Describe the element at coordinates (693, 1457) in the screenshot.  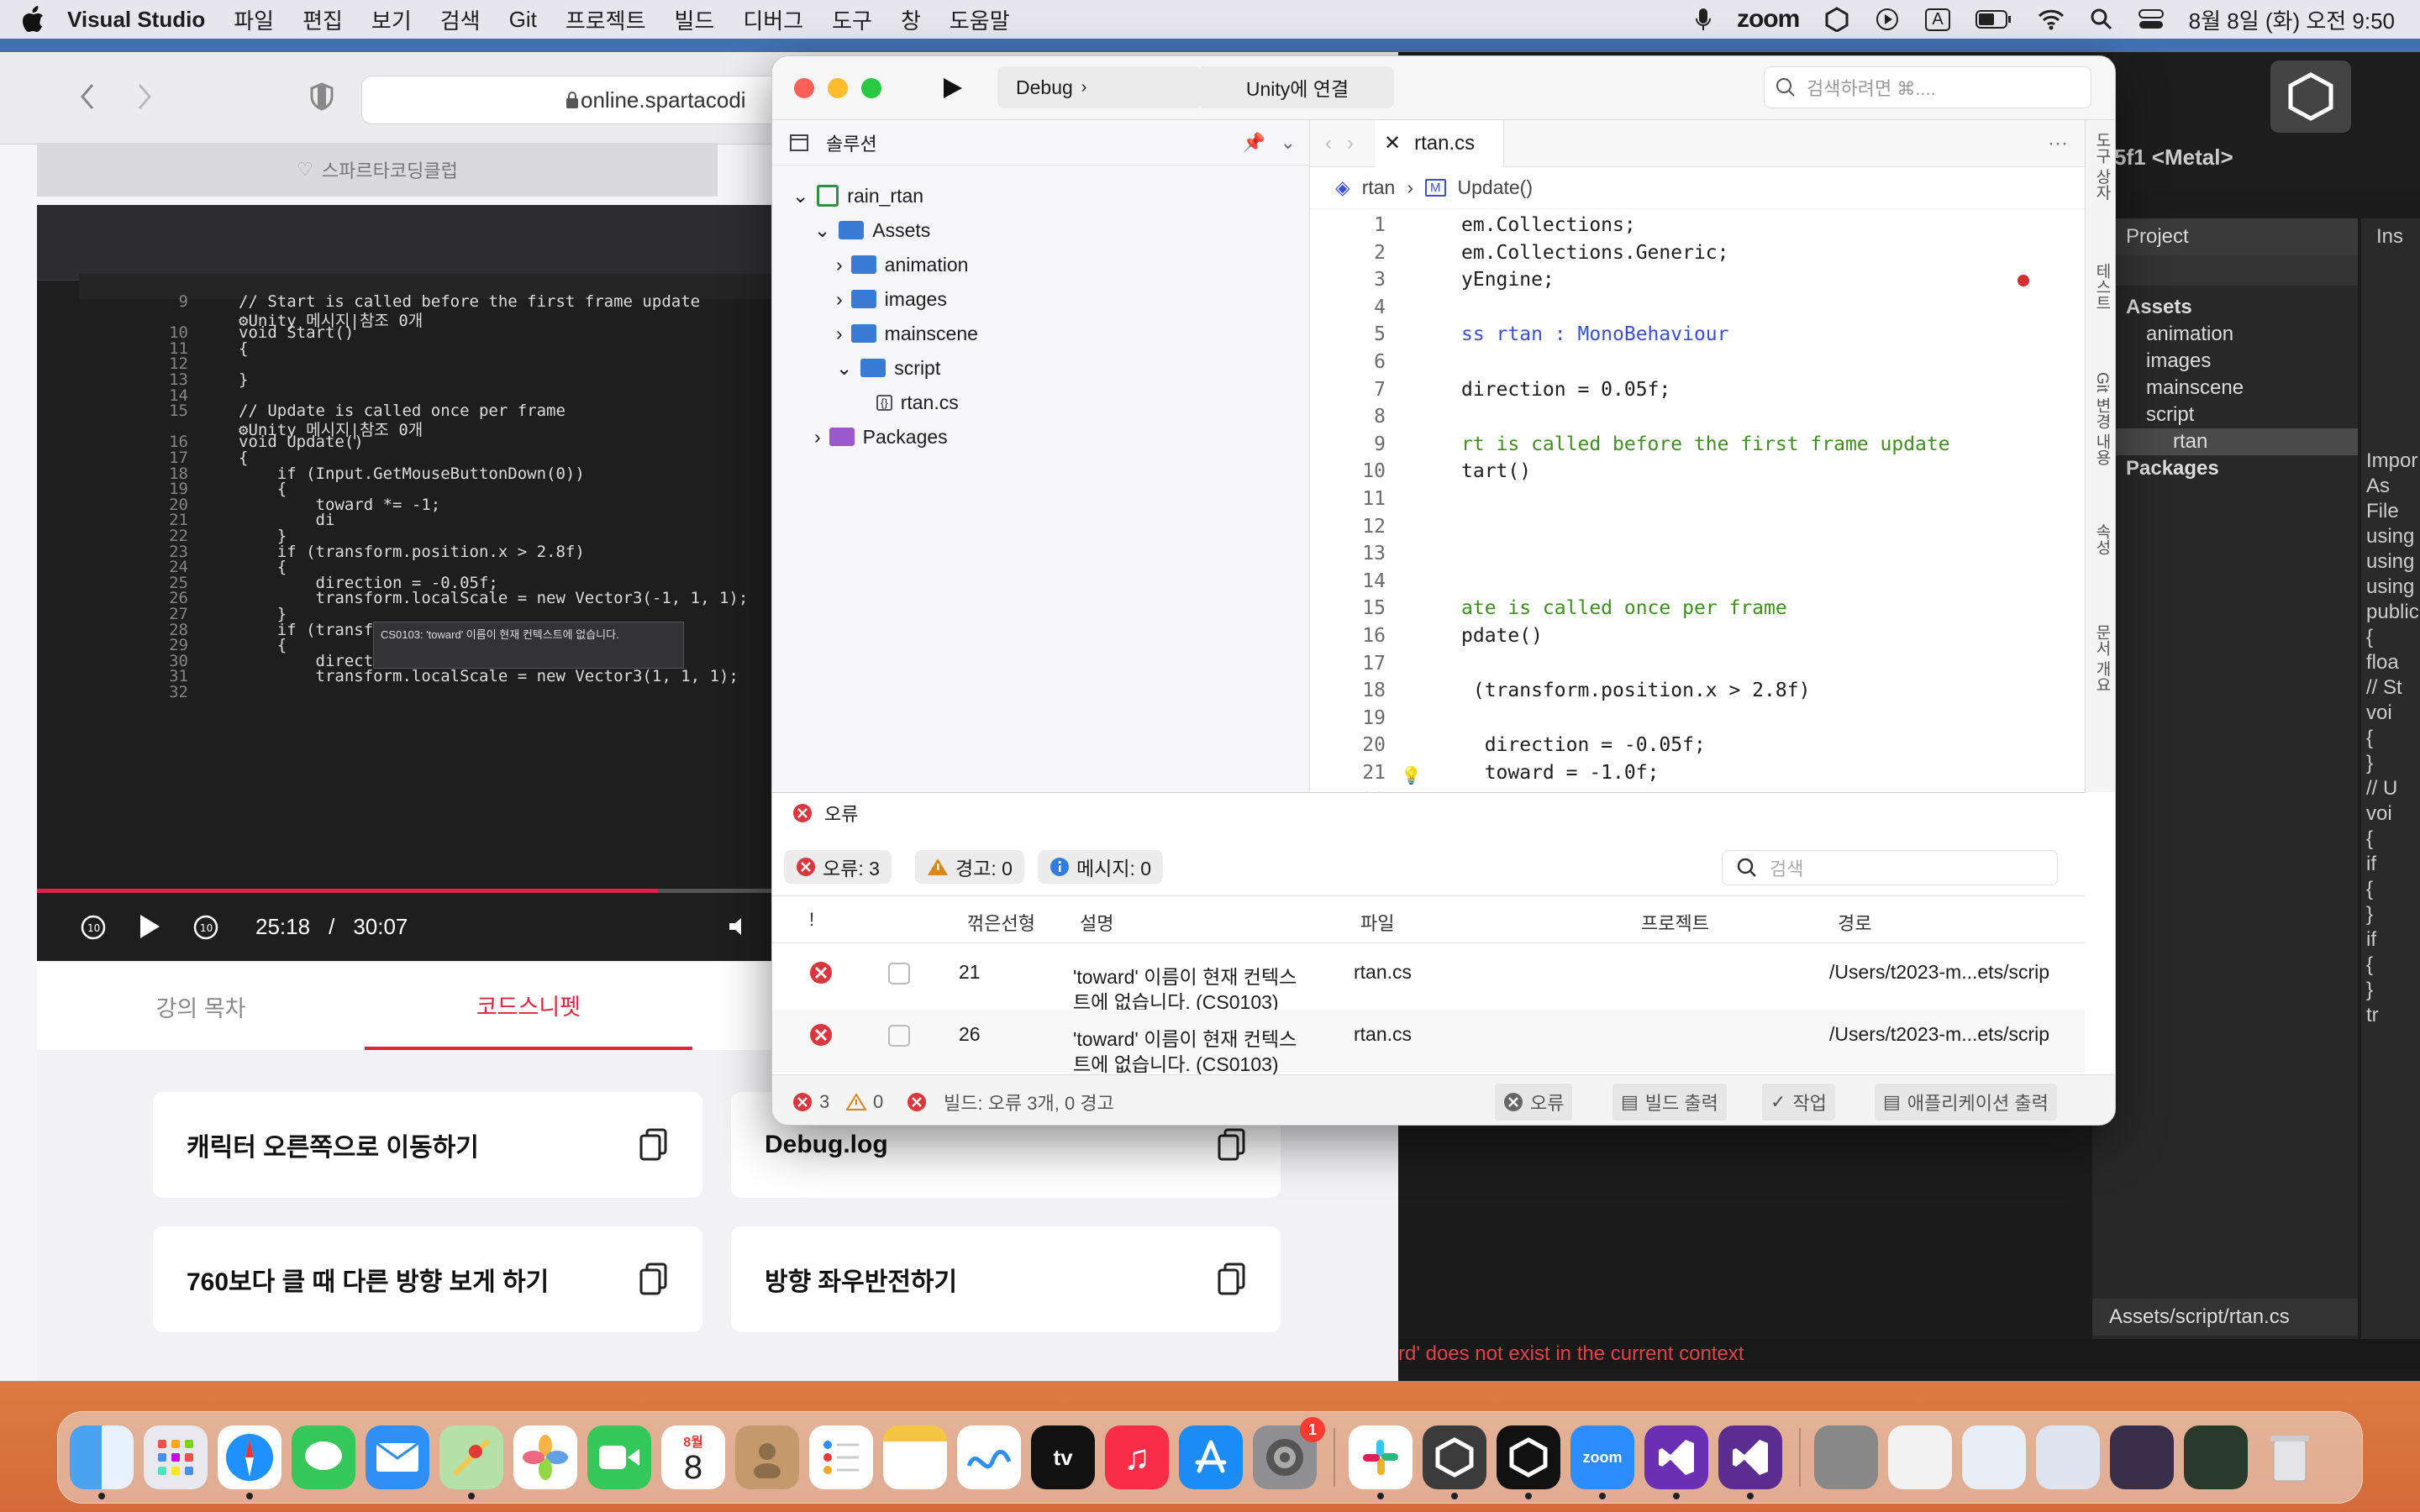
I see `calendar-icon: 8월 8` at that location.